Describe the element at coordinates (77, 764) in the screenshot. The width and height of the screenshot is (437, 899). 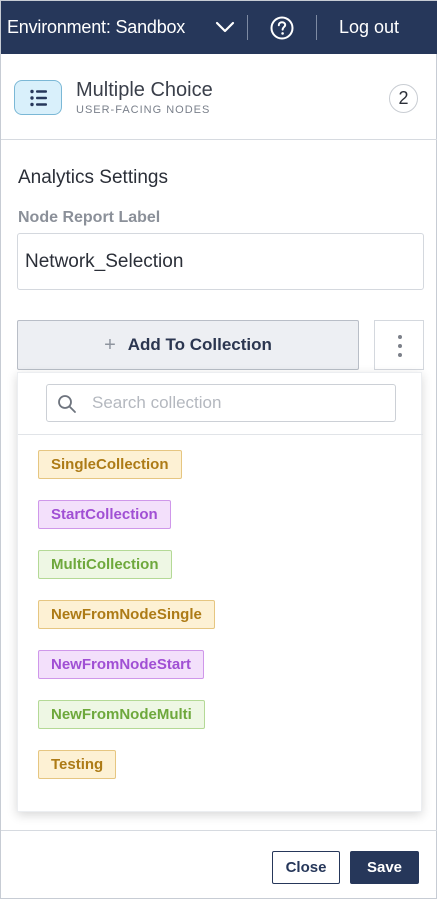
I see `collection-tag: Testing` at that location.